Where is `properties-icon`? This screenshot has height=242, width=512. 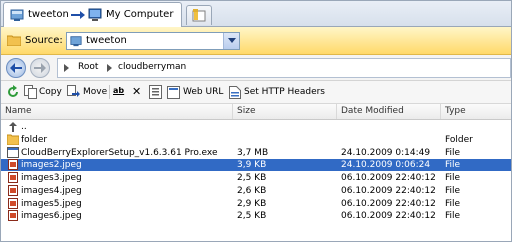
properties-icon is located at coordinates (155, 92).